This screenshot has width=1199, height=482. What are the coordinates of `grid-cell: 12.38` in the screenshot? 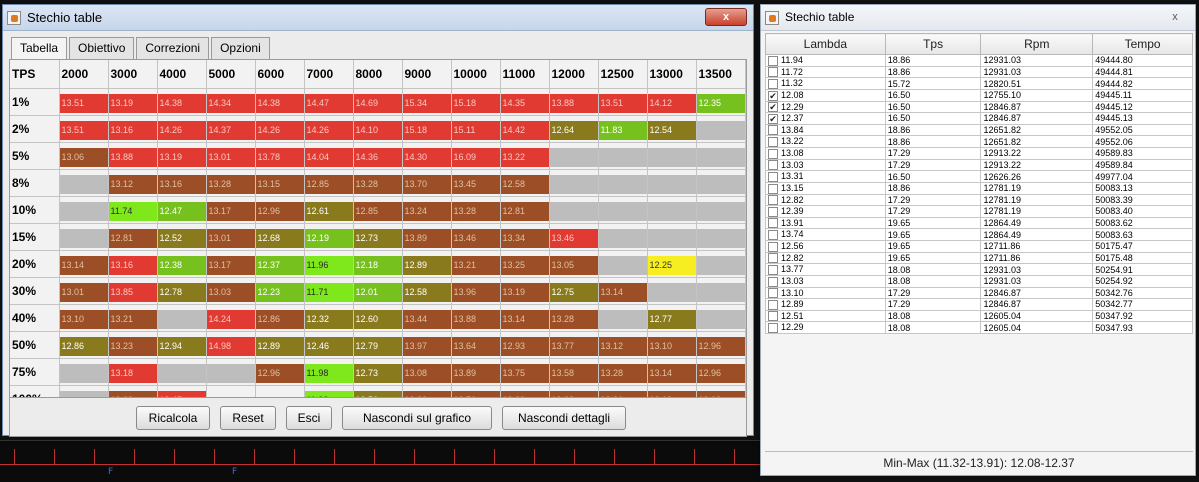 It's located at (182, 264).